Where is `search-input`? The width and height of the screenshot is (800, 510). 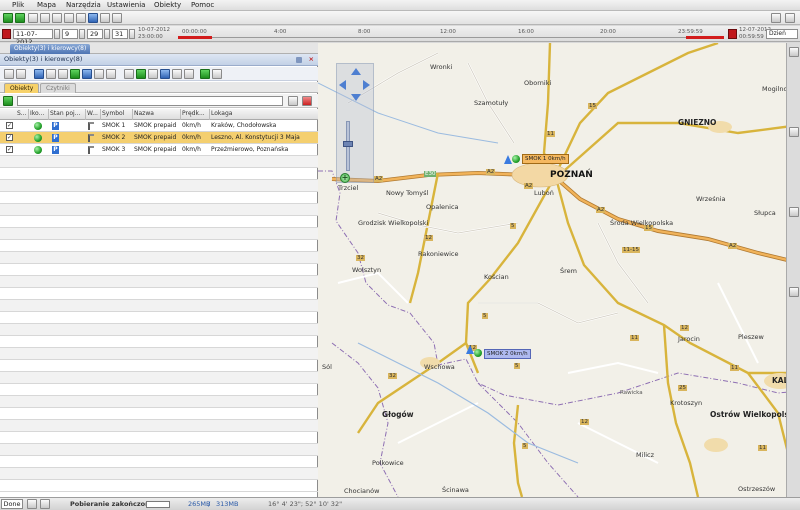
search-input is located at coordinates (150, 101).